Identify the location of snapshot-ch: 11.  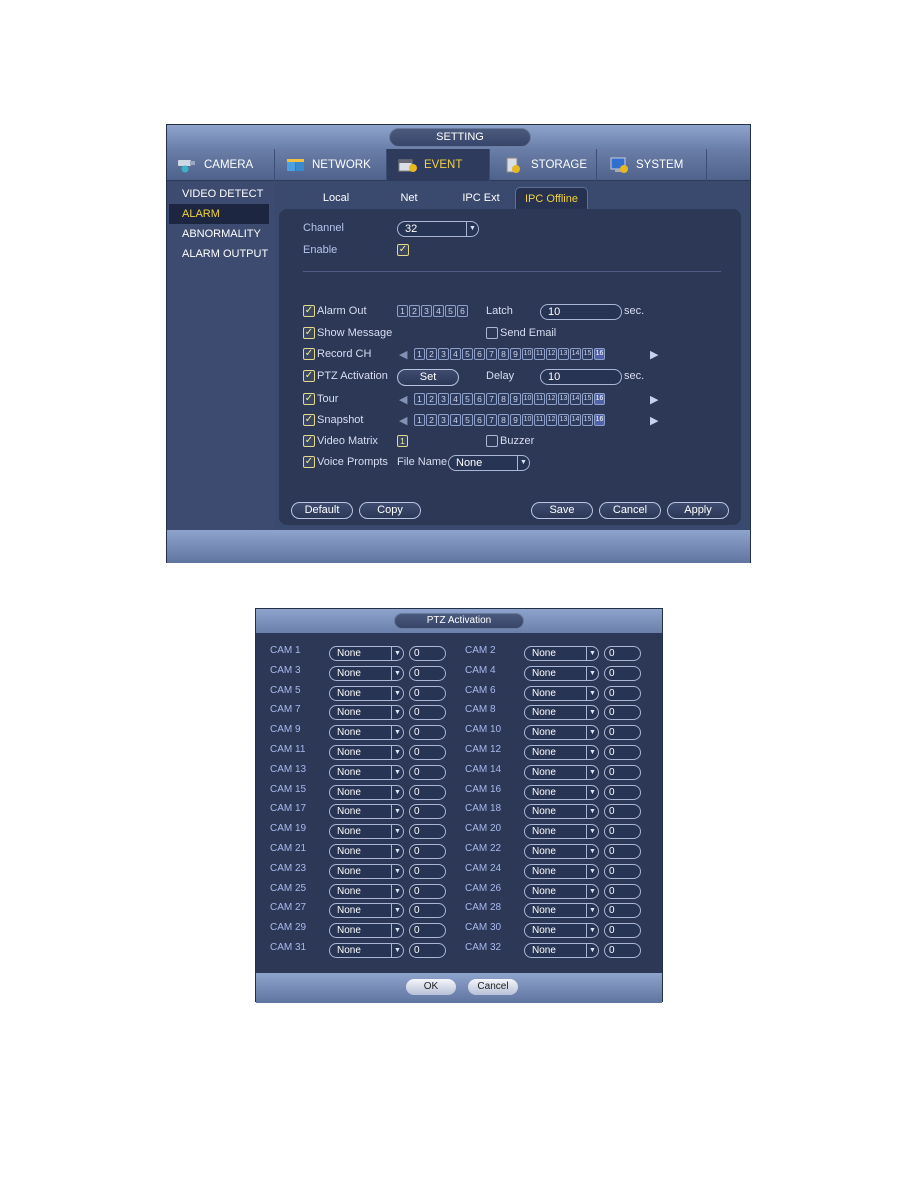
(539, 420).